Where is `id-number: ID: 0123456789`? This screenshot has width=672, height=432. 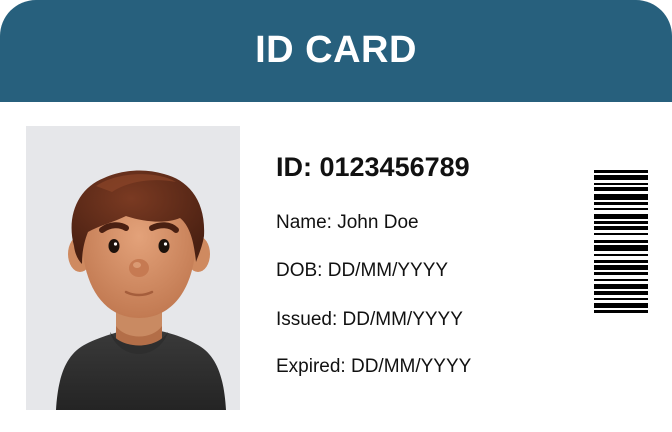 id-number: ID: 0123456789 is located at coordinates (373, 167).